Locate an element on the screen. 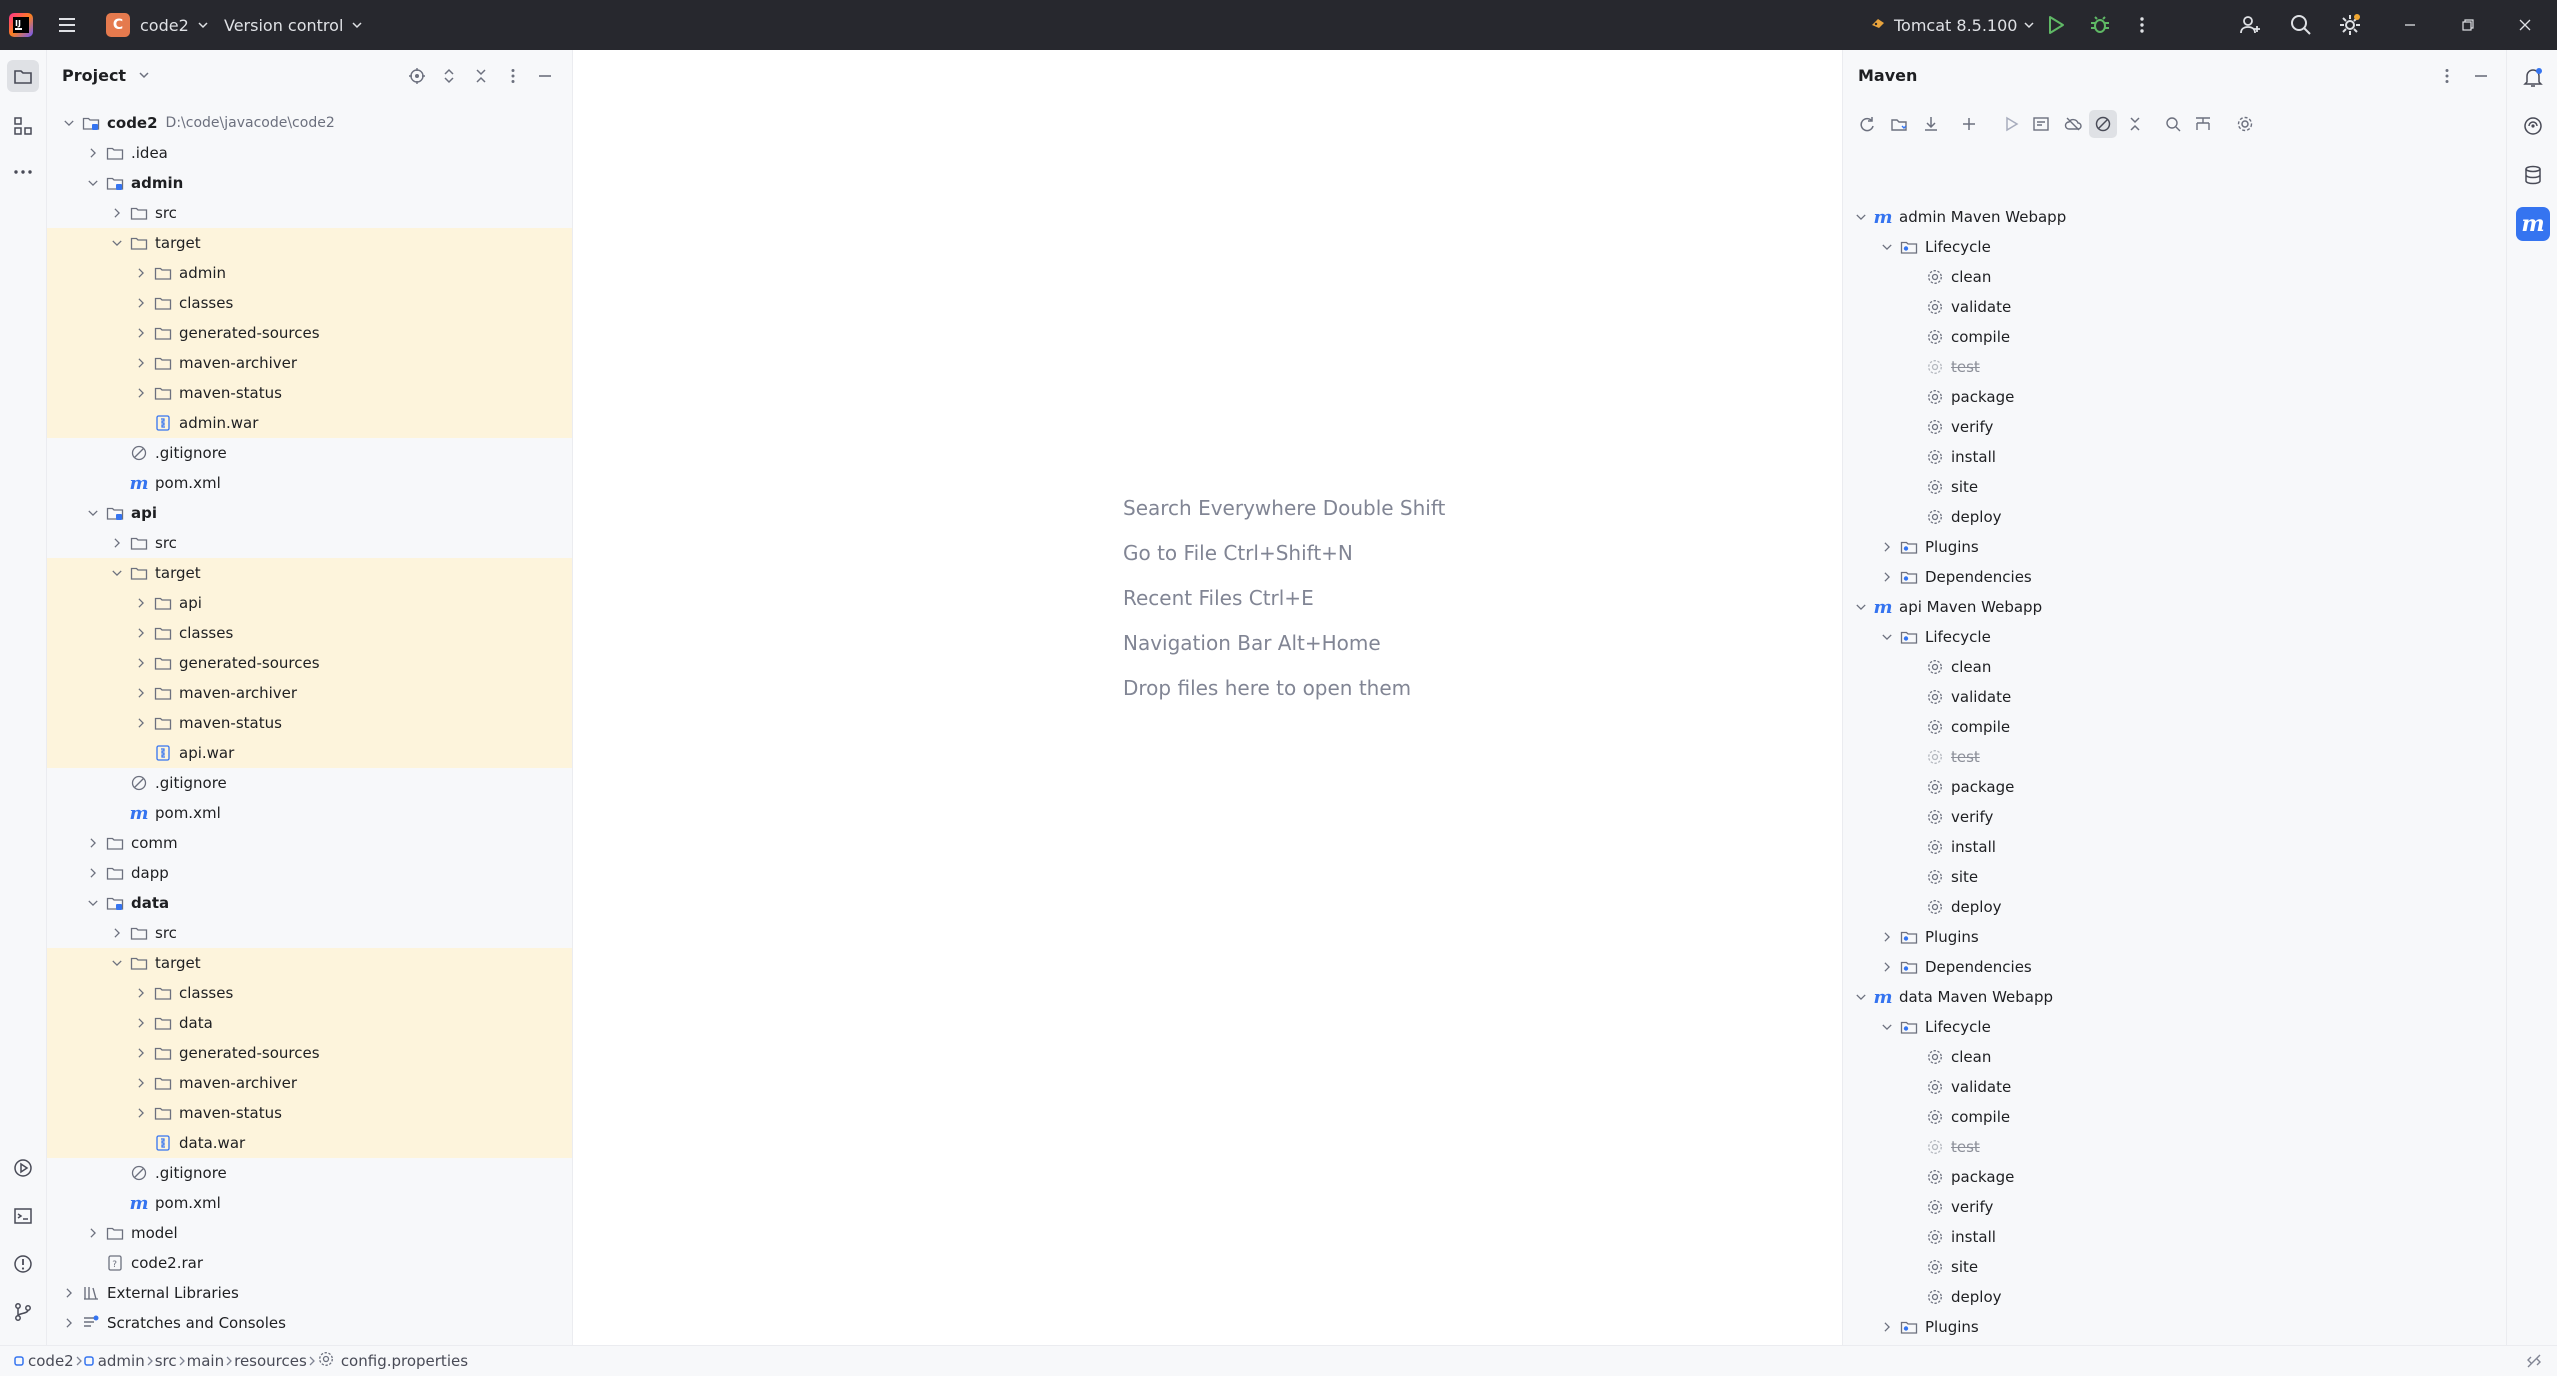 This screenshot has height=1376, width=2557. maven-settings-icon is located at coordinates (2245, 124).